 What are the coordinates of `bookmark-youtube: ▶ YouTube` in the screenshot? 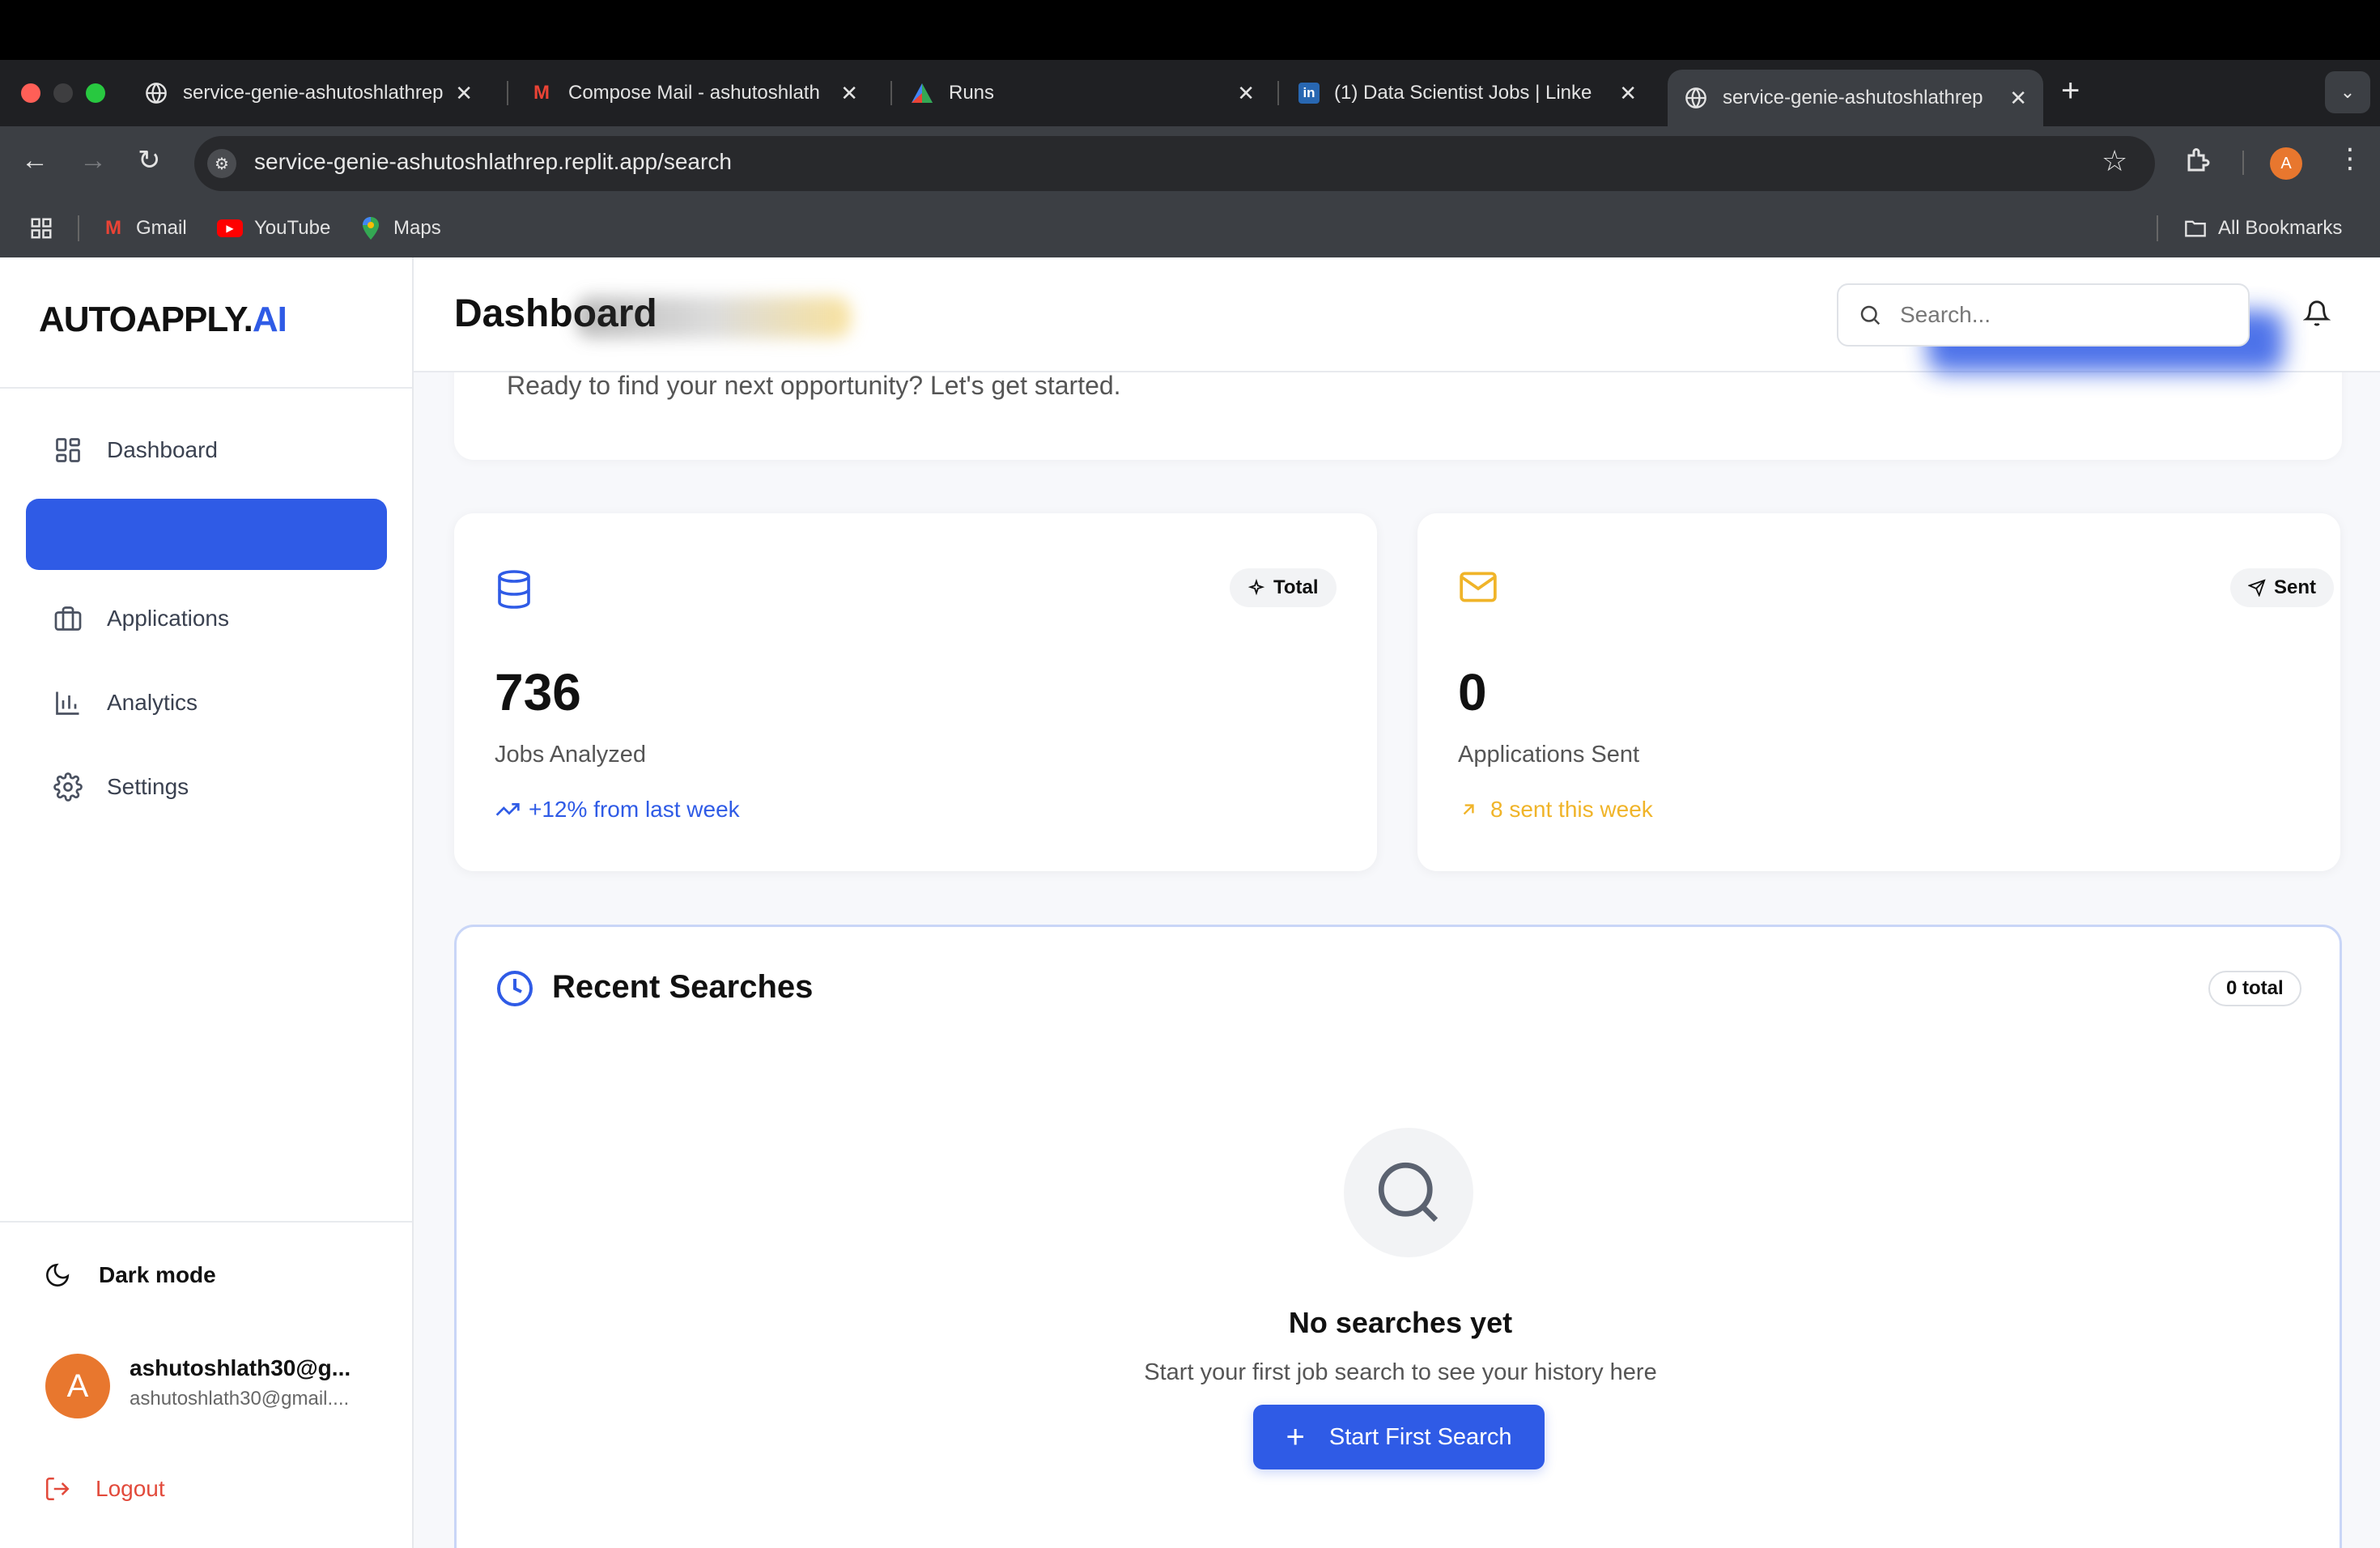 It's located at (273, 228).